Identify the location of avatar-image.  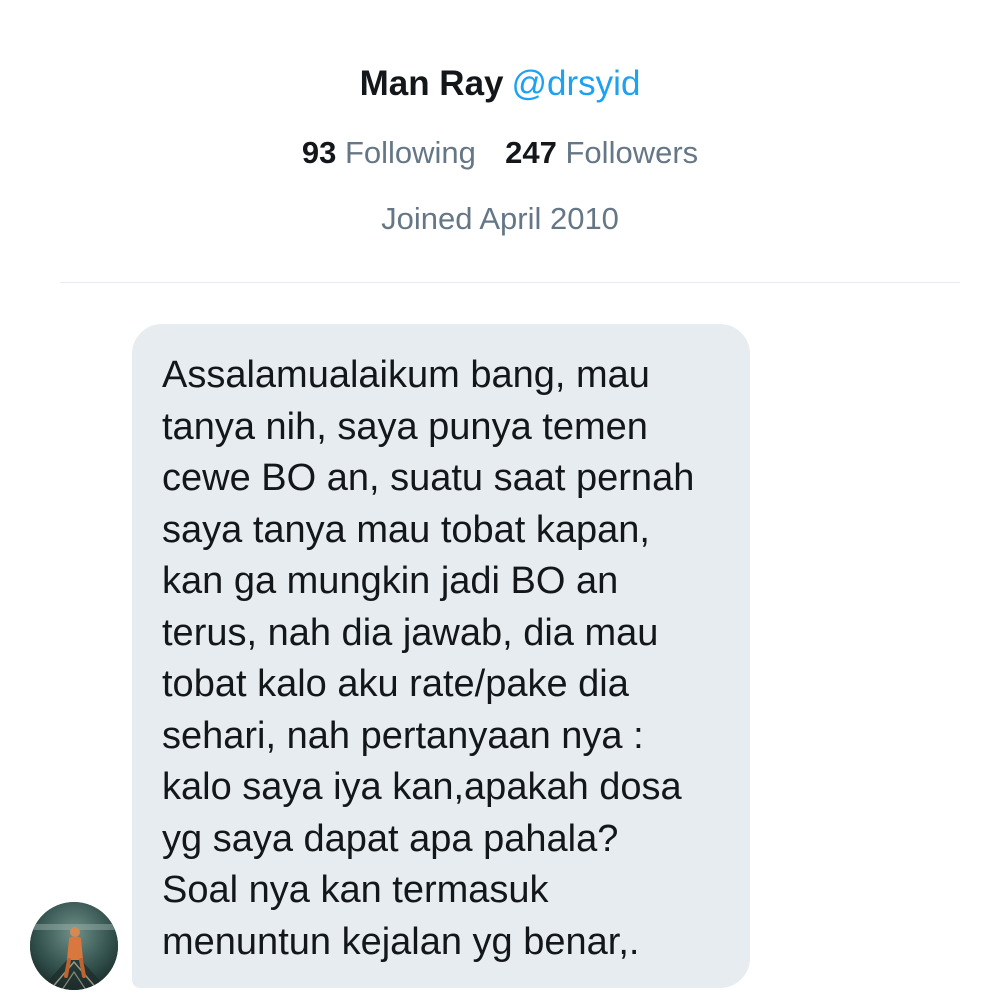
(74, 946).